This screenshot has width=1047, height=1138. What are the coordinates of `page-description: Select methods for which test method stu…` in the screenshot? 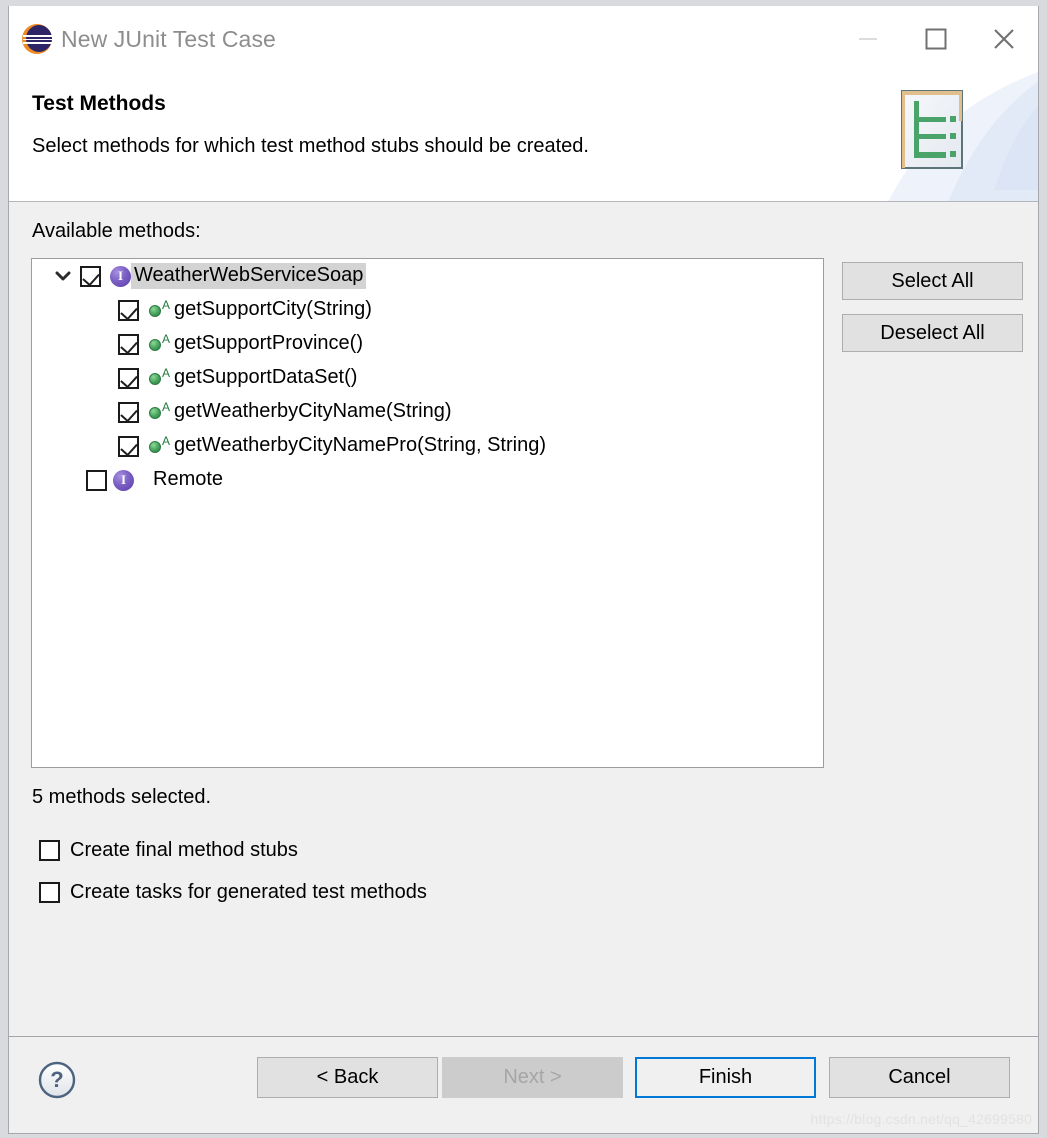 It's located at (310, 146).